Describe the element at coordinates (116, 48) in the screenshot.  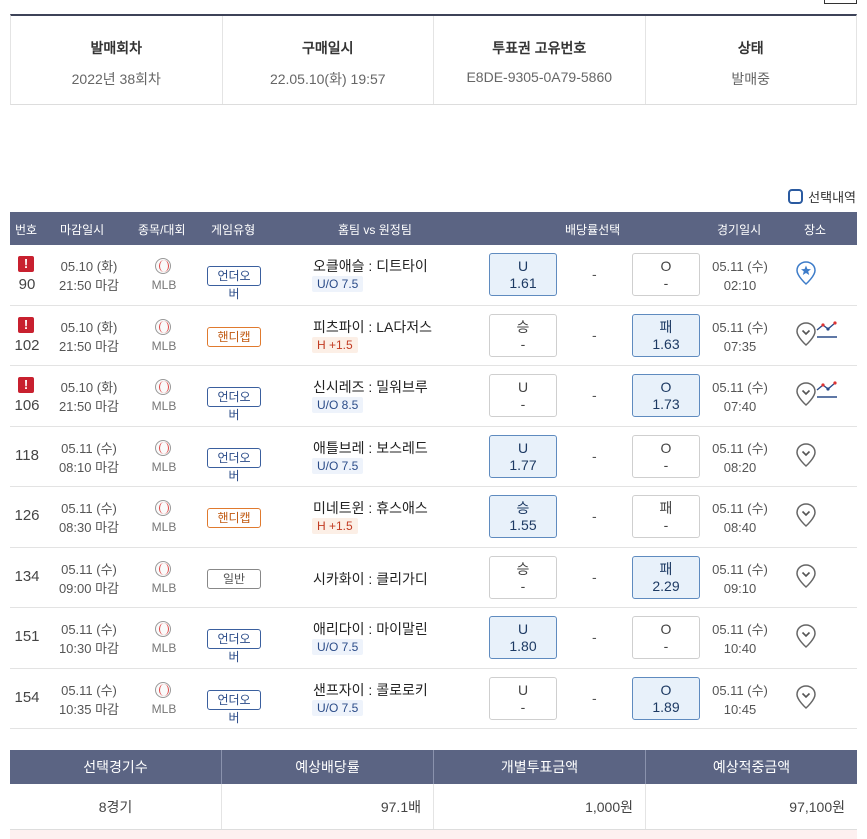
I see `info-round-label: 발매회차` at that location.